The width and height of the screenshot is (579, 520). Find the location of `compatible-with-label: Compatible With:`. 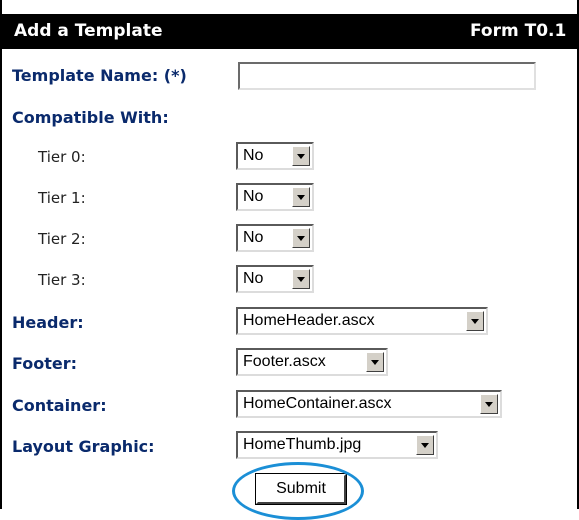

compatible-with-label: Compatible With: is located at coordinates (90, 117).